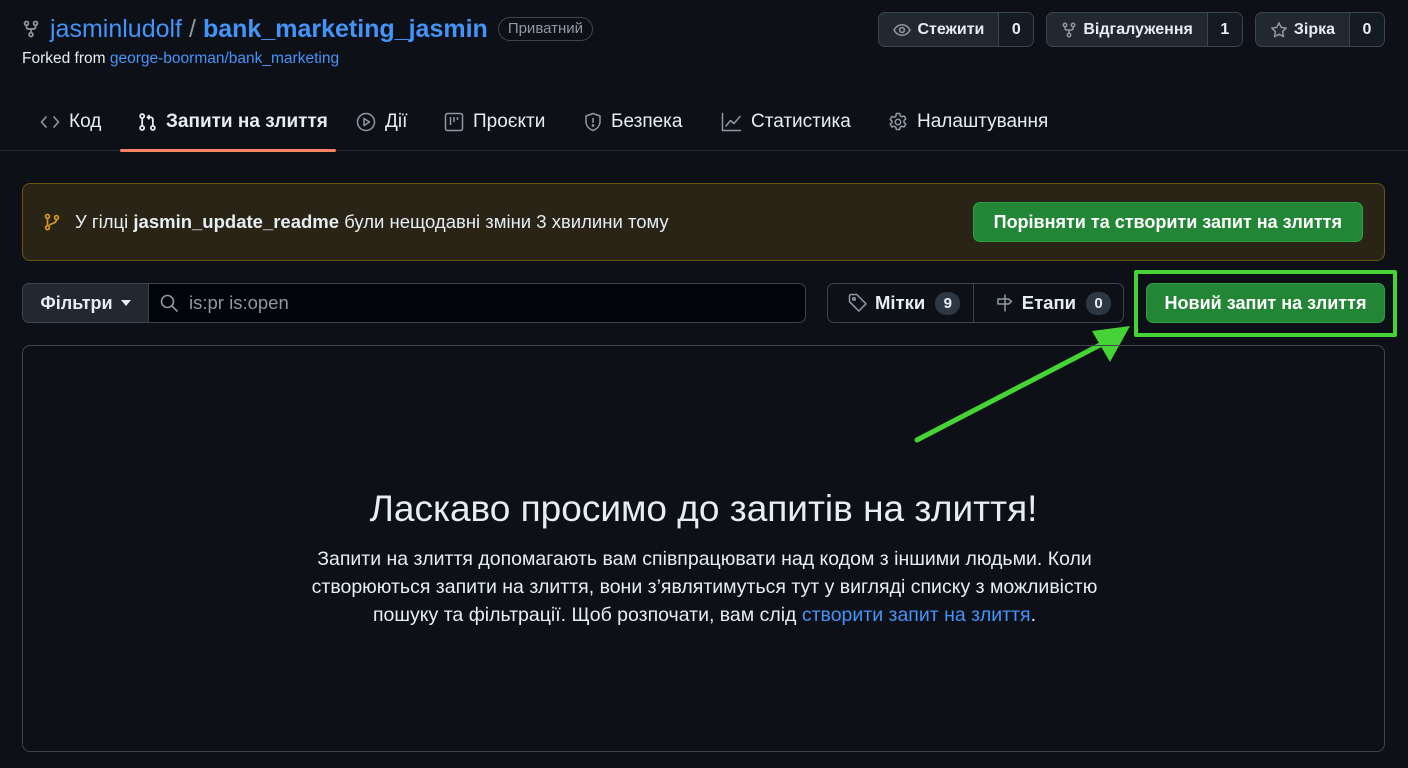 This screenshot has height=768, width=1408. Describe the element at coordinates (948, 303) in the screenshot. I see `labels-count: 9` at that location.